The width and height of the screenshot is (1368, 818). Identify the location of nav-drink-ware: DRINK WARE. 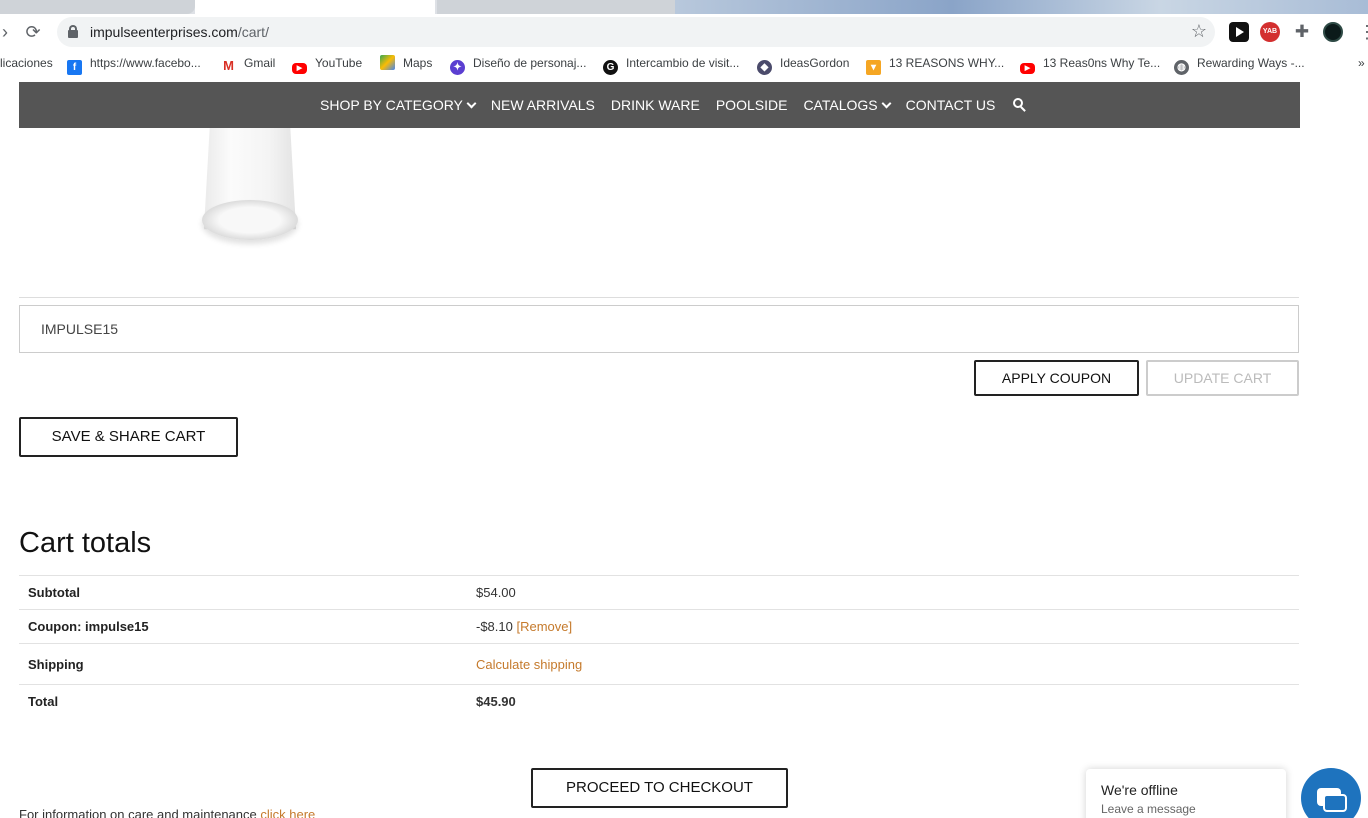
(655, 105).